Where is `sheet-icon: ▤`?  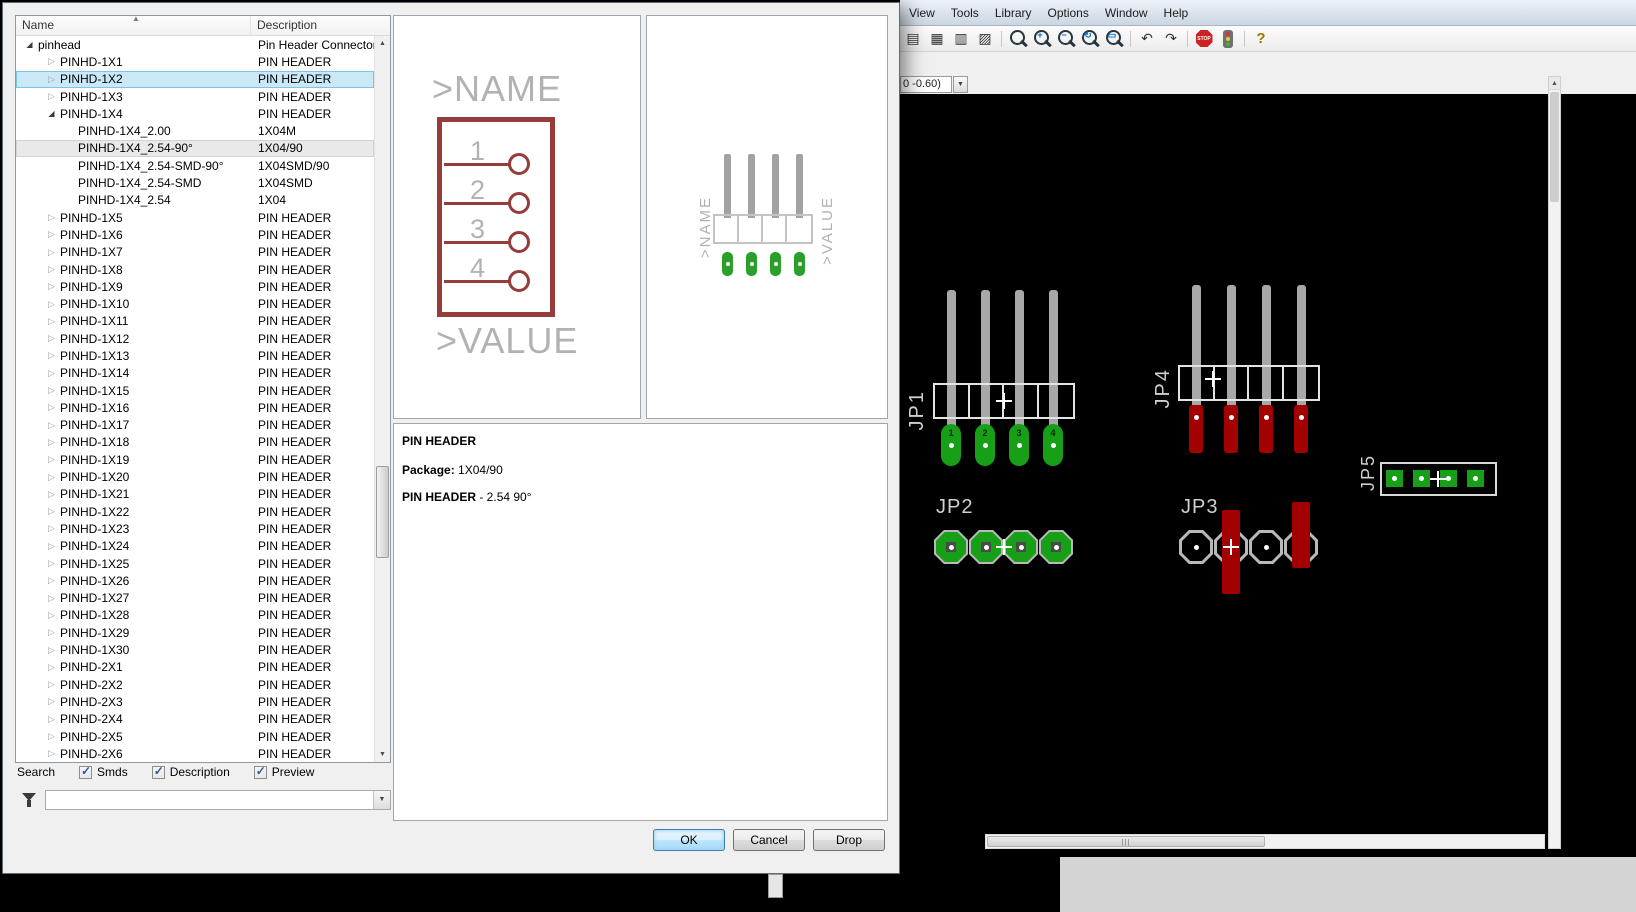 sheet-icon: ▤ is located at coordinates (913, 39).